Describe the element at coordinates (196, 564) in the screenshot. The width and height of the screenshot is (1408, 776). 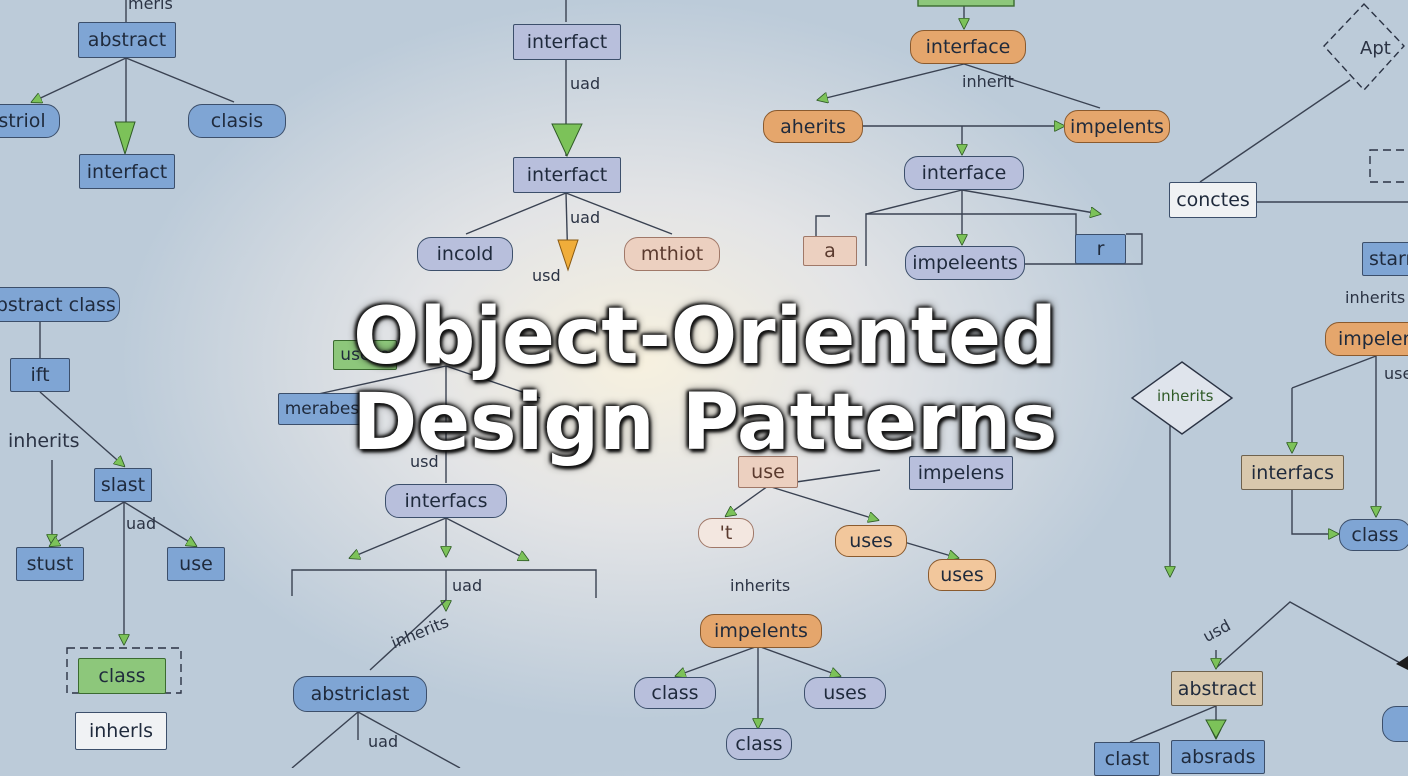
I see `node-use-left: use` at that location.